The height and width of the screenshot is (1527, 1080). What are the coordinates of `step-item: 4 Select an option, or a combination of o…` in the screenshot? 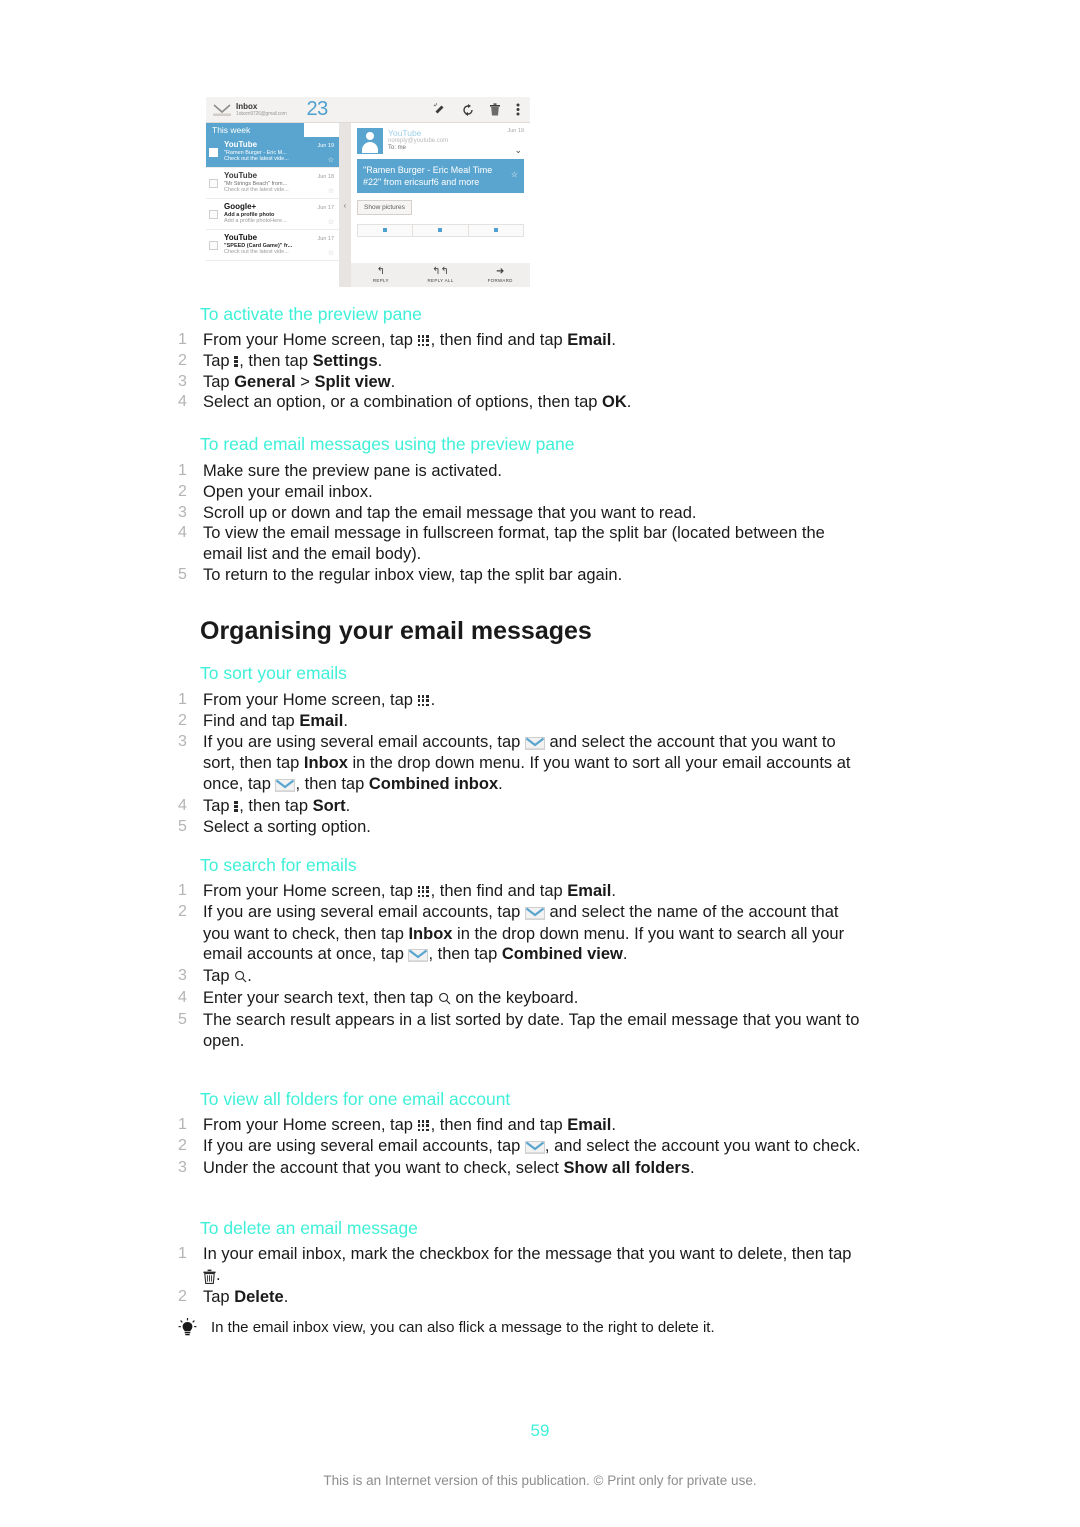 It's located at (523, 402).